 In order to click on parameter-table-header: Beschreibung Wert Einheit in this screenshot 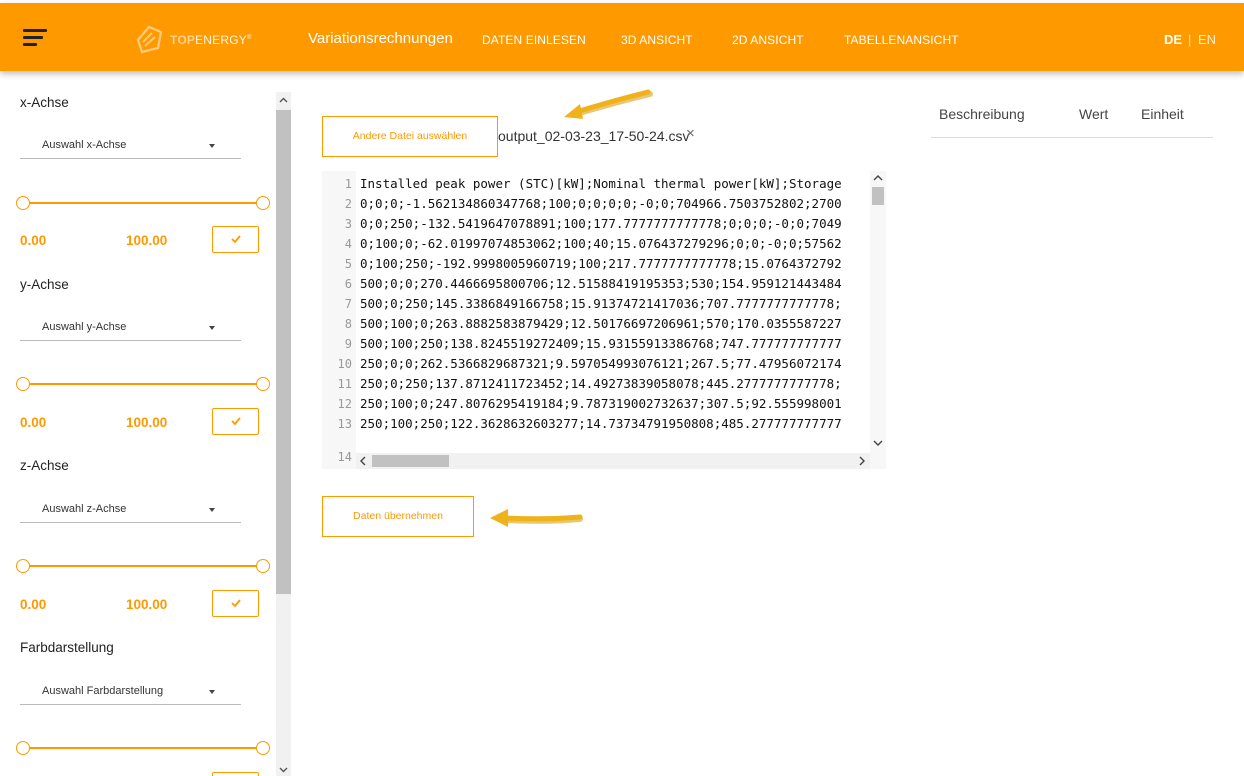, I will do `click(1072, 118)`.